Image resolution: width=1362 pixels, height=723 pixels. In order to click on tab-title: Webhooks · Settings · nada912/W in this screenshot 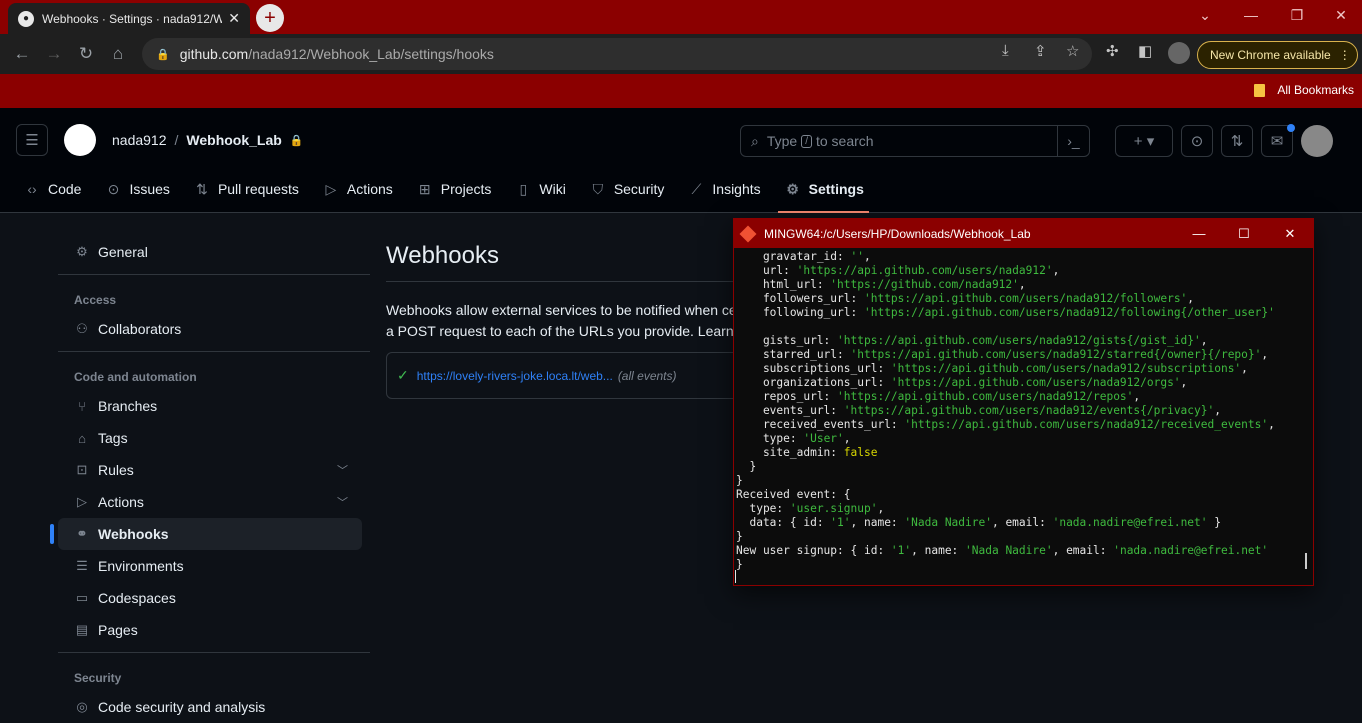, I will do `click(132, 18)`.